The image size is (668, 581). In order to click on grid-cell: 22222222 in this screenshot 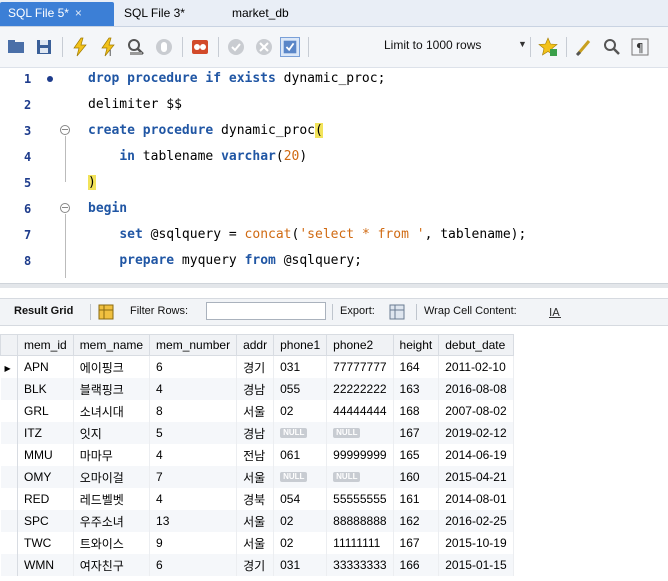, I will do `click(360, 389)`.